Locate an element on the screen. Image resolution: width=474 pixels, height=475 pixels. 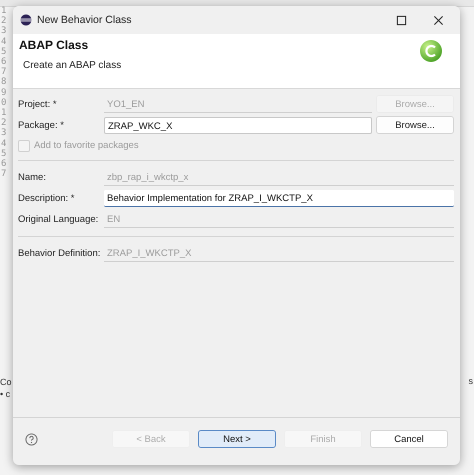
eclipse-icon is located at coordinates (26, 20).